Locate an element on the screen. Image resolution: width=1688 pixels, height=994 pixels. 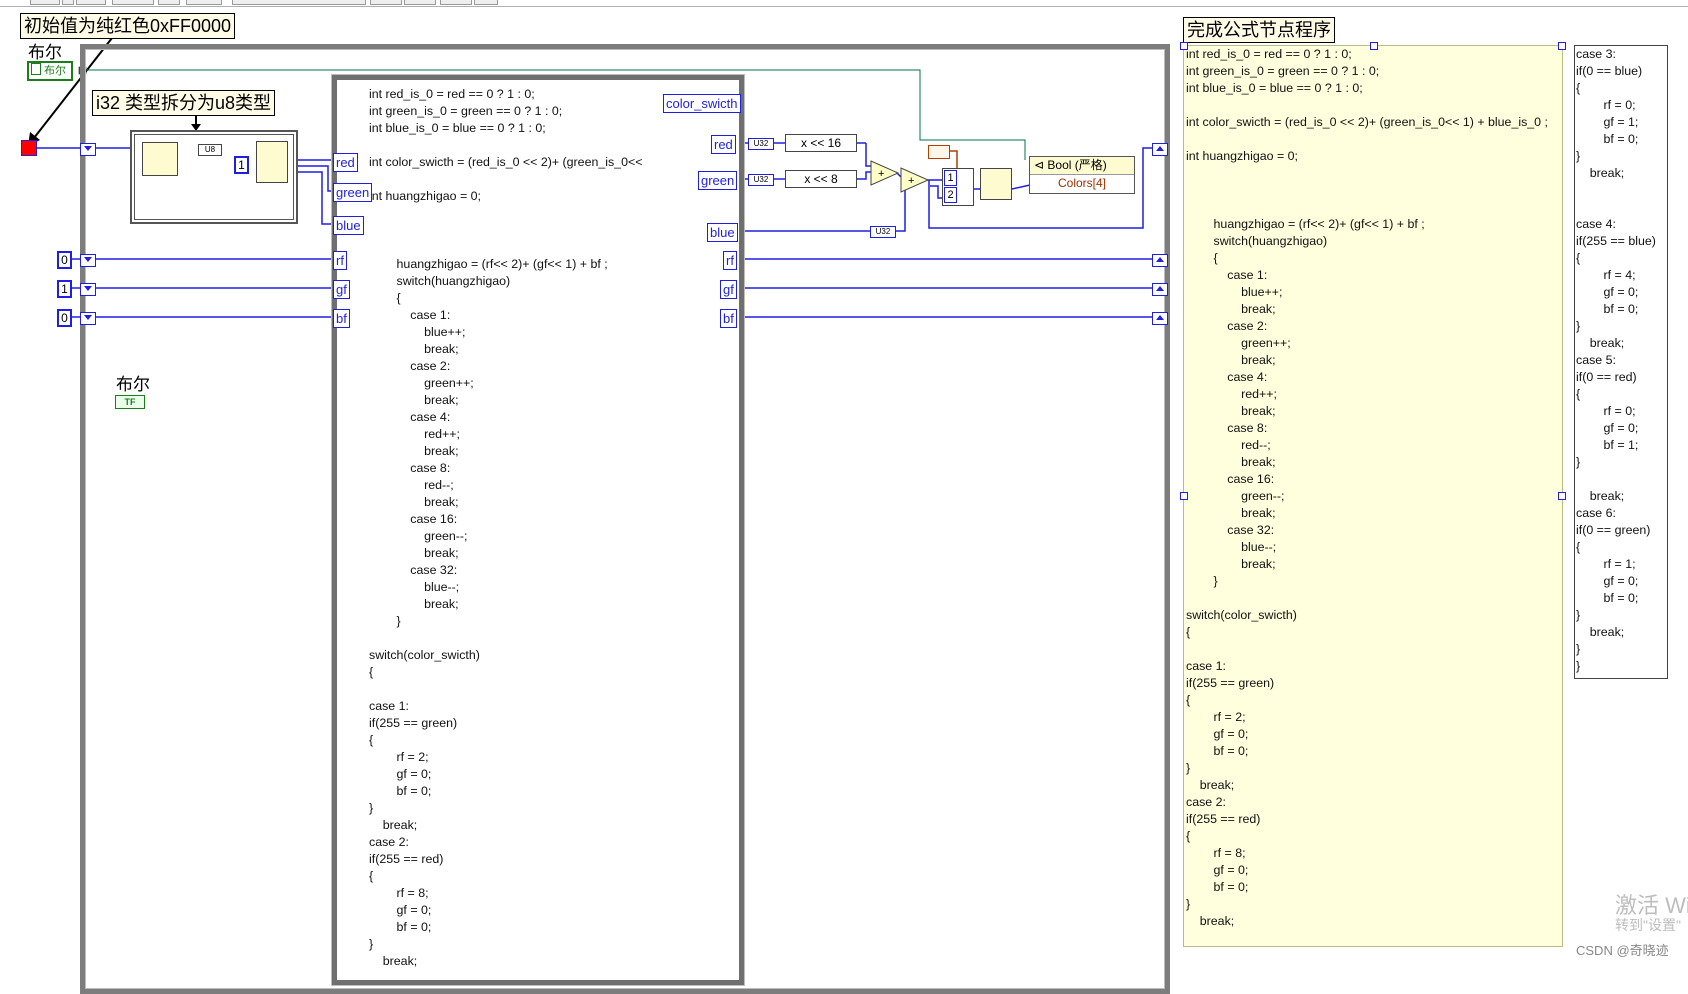
shift-register-right-gf is located at coordinates (1160, 289).